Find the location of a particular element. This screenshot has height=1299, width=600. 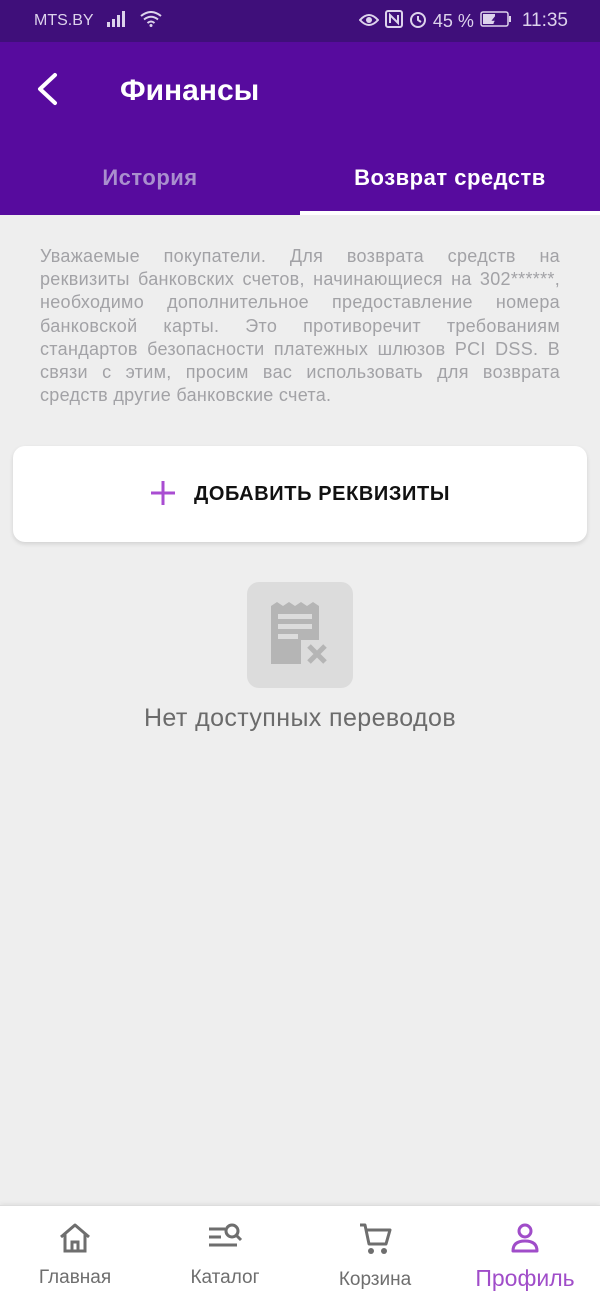

status-bar: MTS.BY 45 % 11:35 is located at coordinates (300, 21).